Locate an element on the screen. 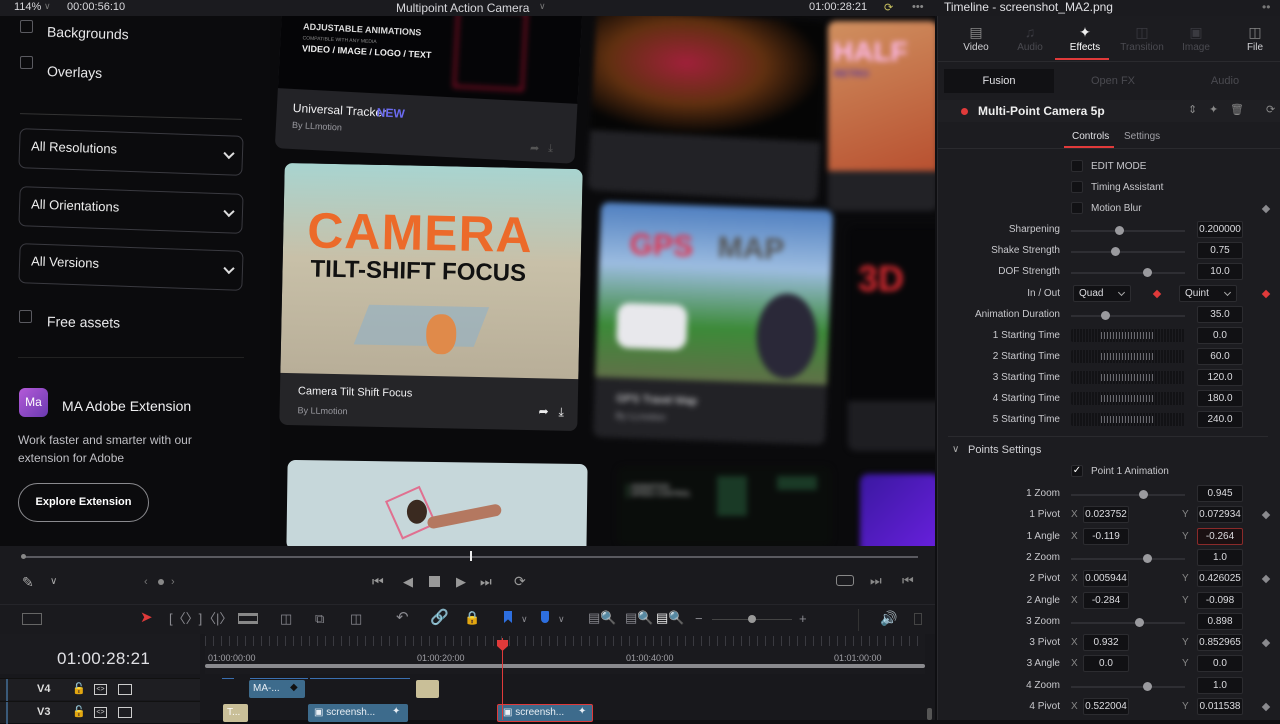 This screenshot has height=724, width=1280. subtab-fusion: Fusion is located at coordinates (999, 81).